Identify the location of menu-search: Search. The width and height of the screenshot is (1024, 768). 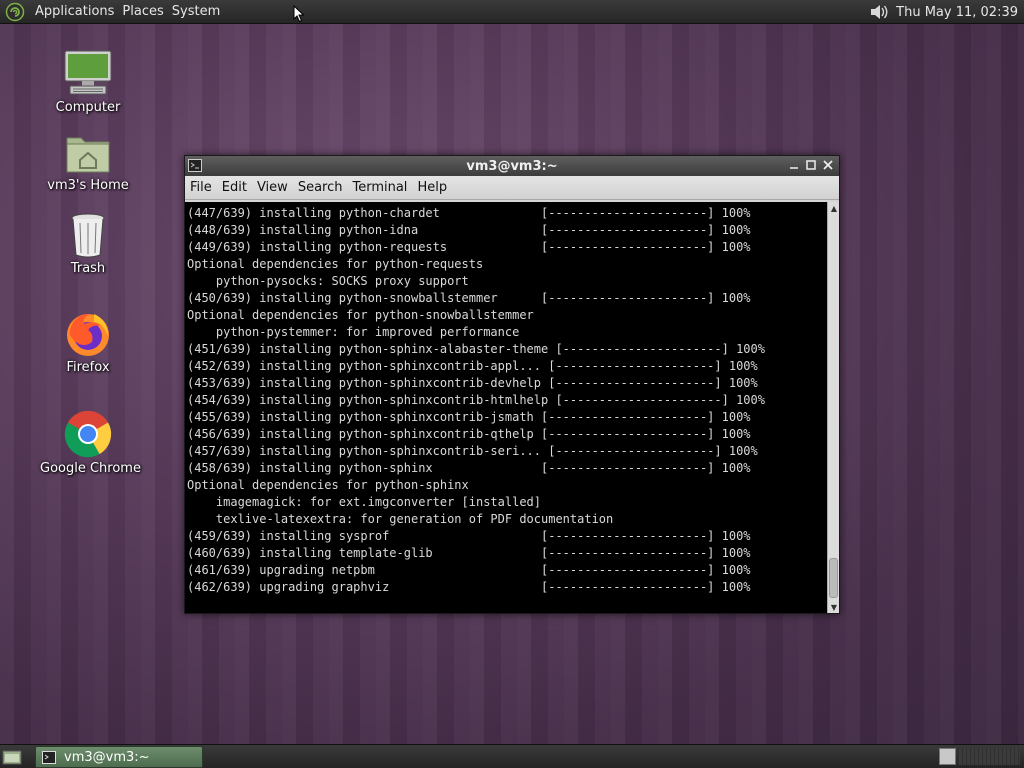
(320, 187).